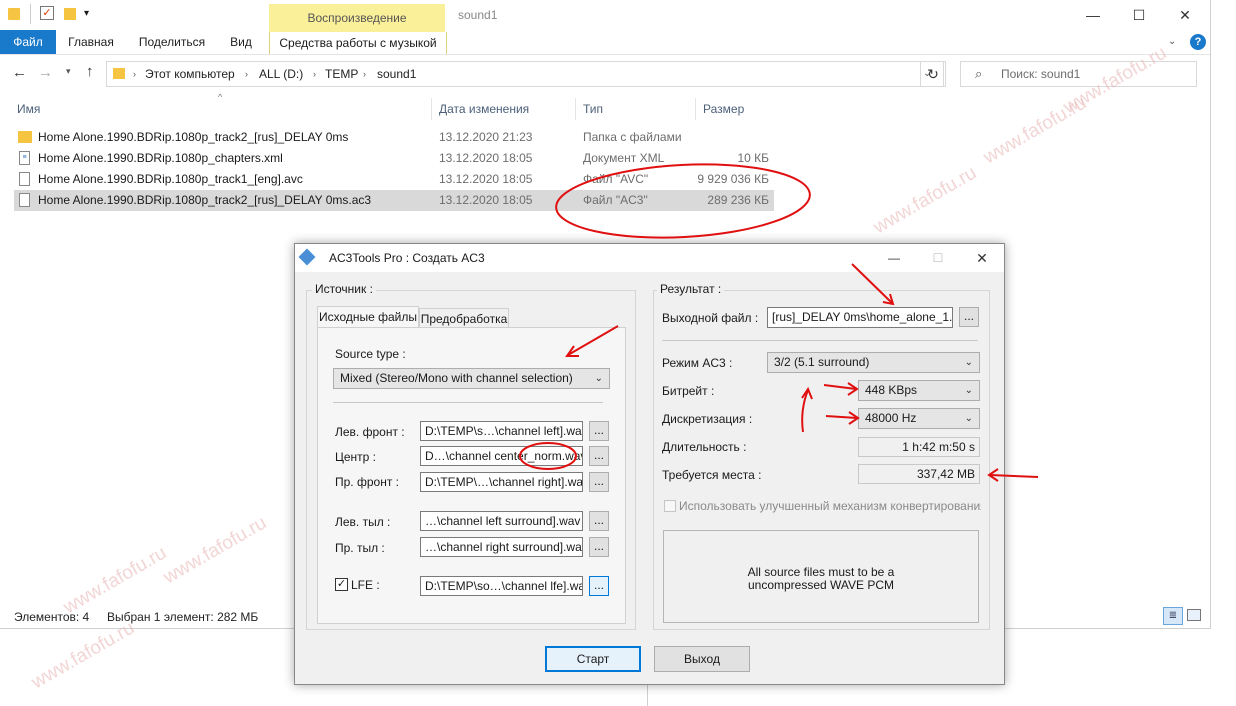  Describe the element at coordinates (872, 283) in the screenshot. I see `annotation-arrow-output` at that location.